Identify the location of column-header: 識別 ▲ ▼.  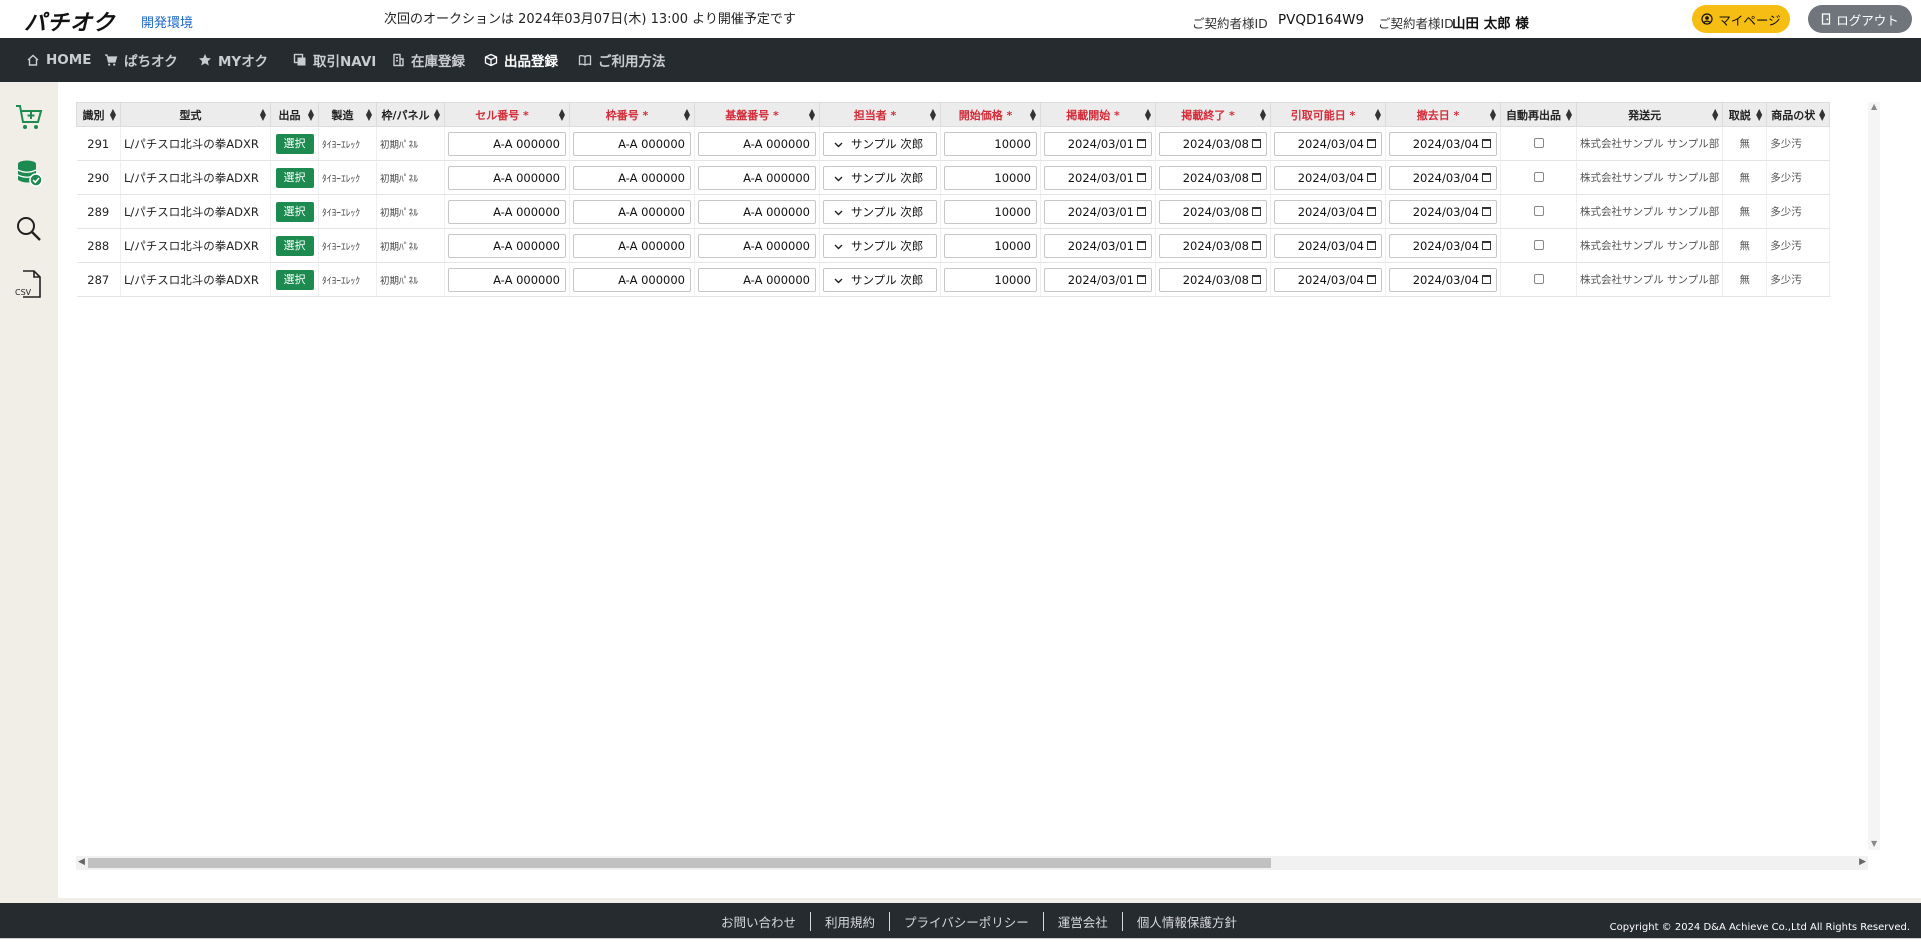
(98, 114).